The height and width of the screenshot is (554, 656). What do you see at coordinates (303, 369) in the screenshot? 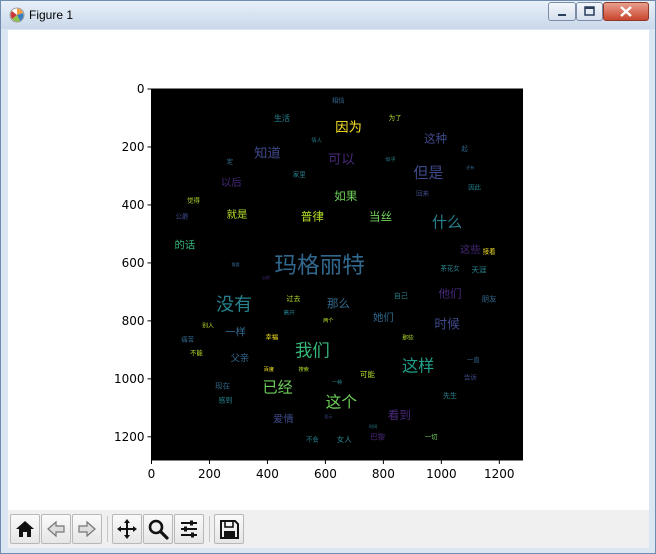
I see `word-cloud-word: 搜索` at bounding box center [303, 369].